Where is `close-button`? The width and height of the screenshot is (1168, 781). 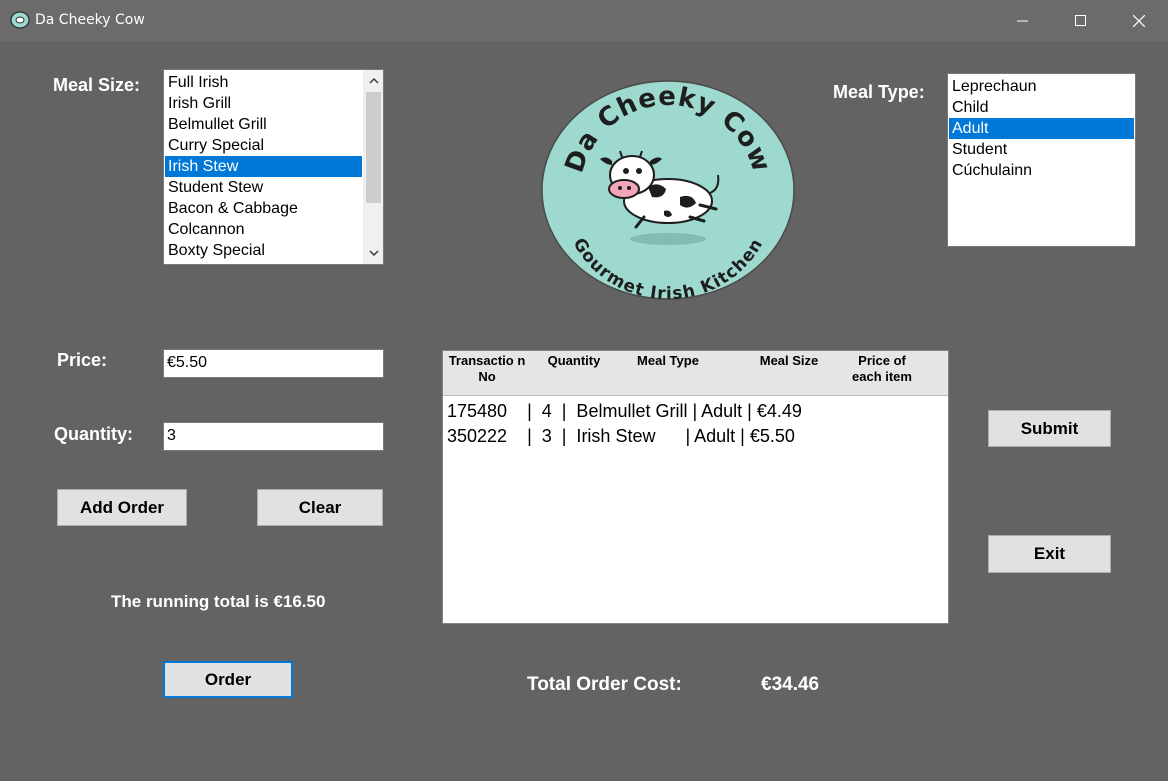 close-button is located at coordinates (1139, 20).